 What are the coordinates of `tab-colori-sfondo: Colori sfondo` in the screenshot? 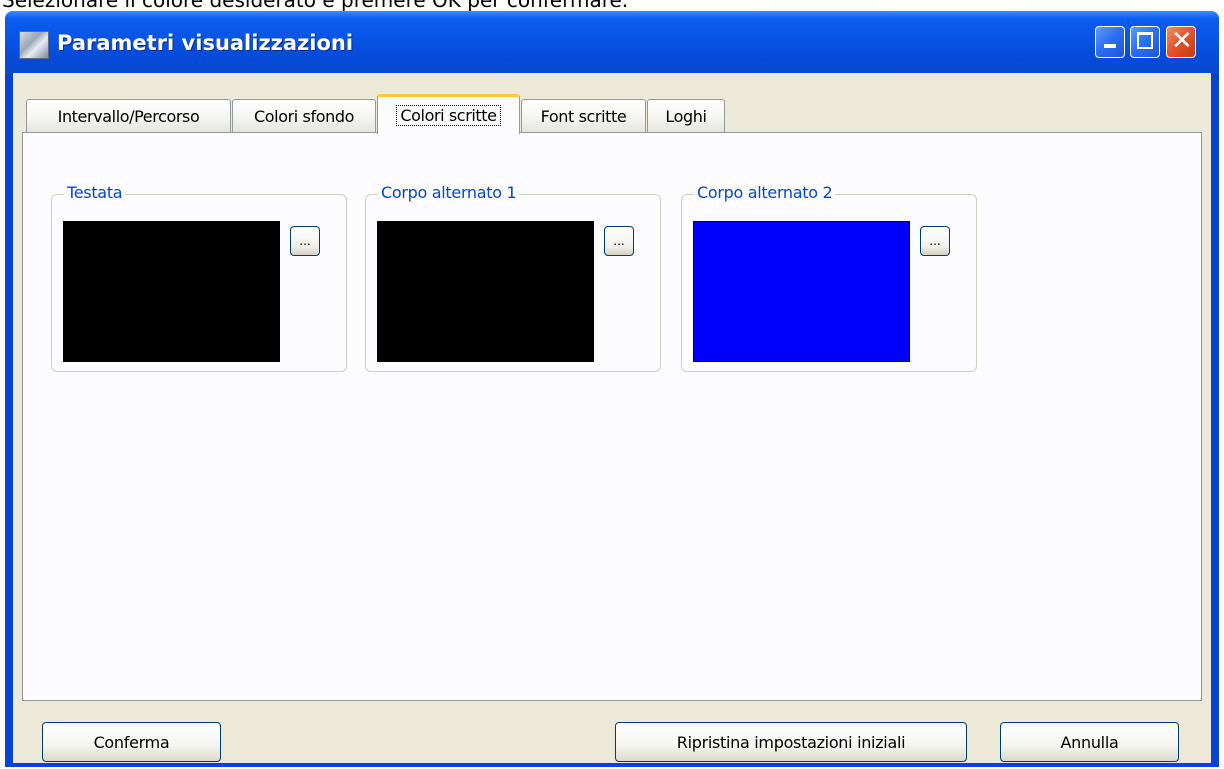 It's located at (304, 115).